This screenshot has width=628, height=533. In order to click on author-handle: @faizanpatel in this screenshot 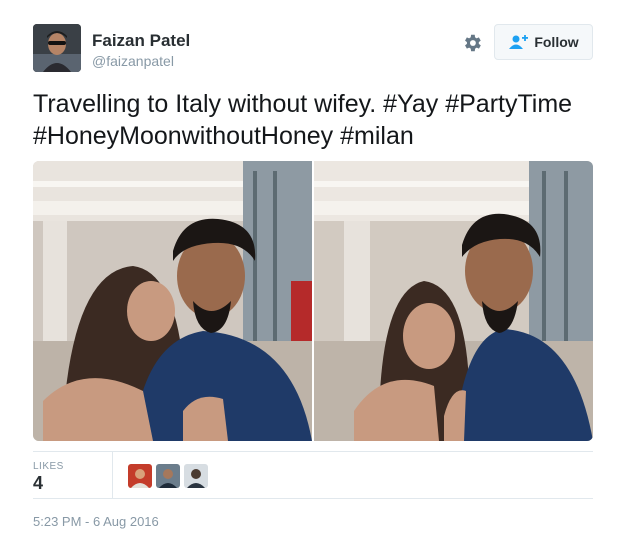, I will do `click(133, 61)`.